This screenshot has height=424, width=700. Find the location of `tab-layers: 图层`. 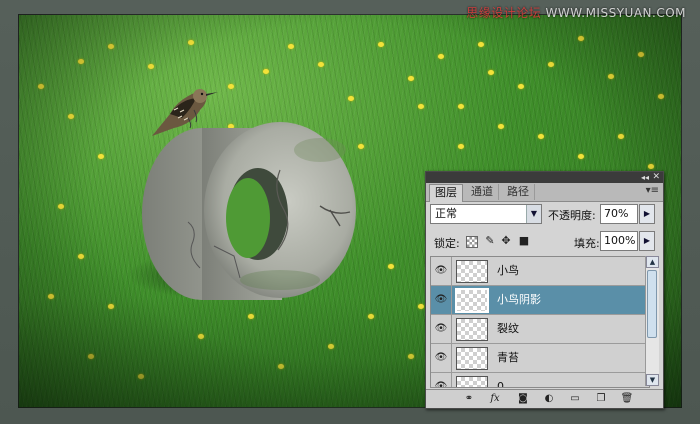

tab-layers: 图层 is located at coordinates (446, 193).